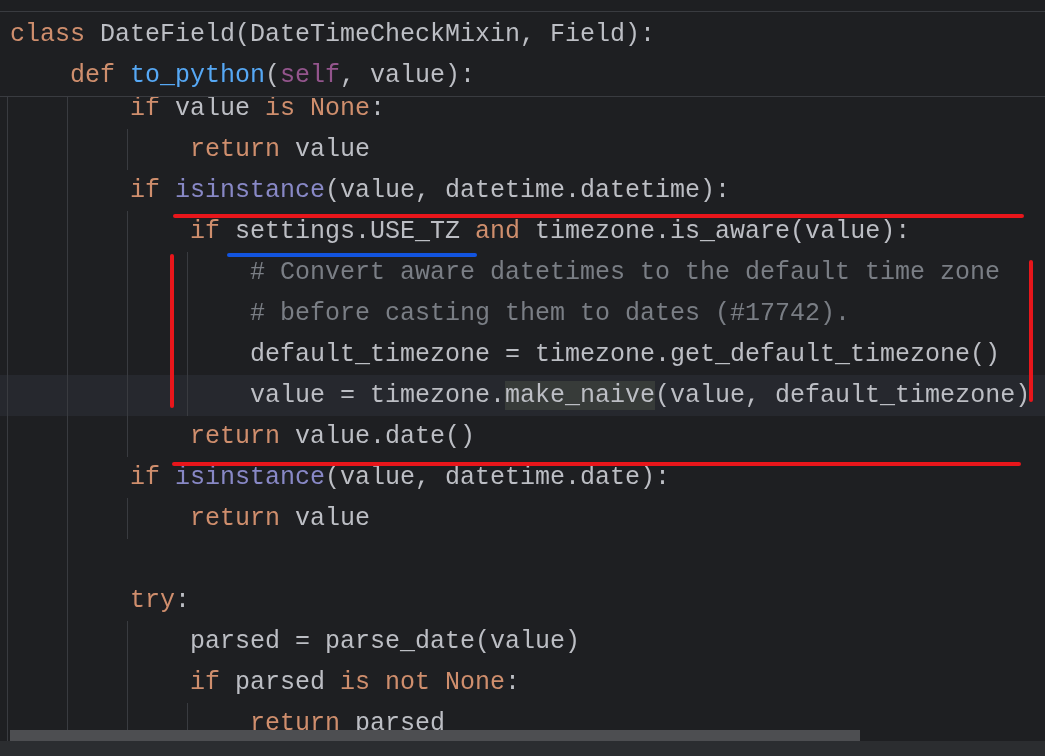 The image size is (1045, 756). Describe the element at coordinates (333, 436) in the screenshot. I see `code-line: return value.date()` at that location.